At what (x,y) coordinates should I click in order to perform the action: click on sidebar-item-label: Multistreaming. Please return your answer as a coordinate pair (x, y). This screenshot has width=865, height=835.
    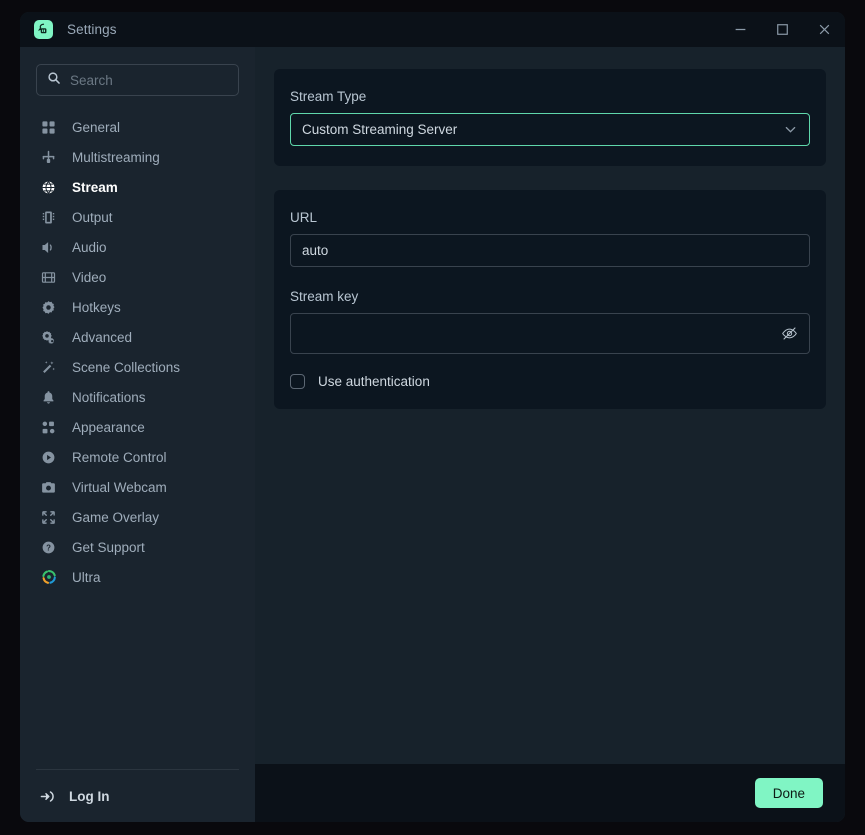
    Looking at the image, I should click on (116, 157).